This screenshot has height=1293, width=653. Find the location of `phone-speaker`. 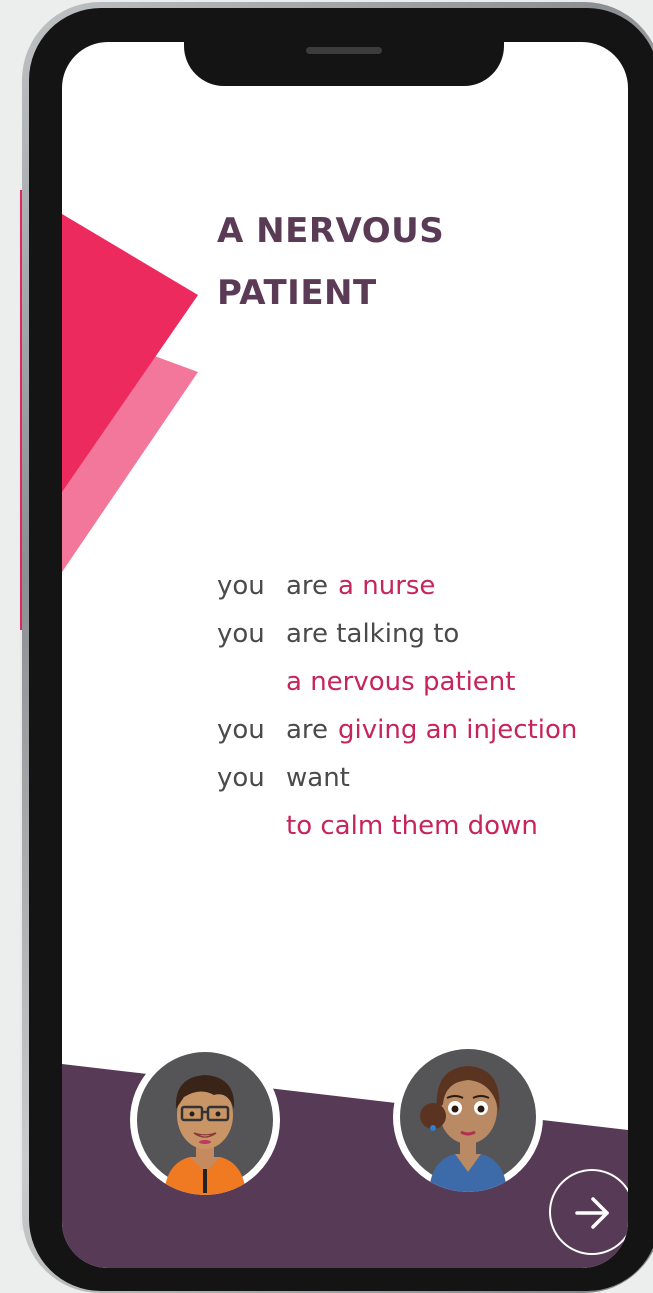

phone-speaker is located at coordinates (344, 50).